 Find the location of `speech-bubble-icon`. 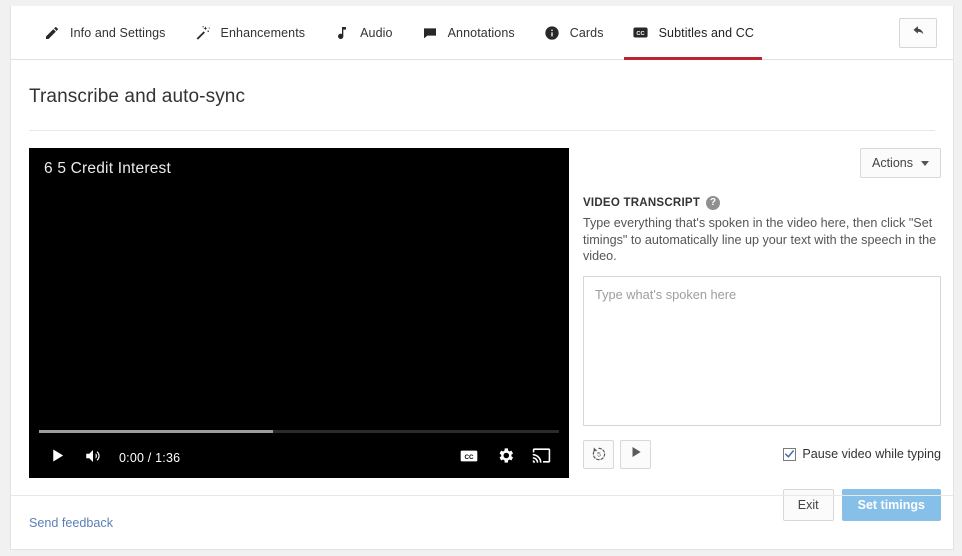

speech-bubble-icon is located at coordinates (430, 33).